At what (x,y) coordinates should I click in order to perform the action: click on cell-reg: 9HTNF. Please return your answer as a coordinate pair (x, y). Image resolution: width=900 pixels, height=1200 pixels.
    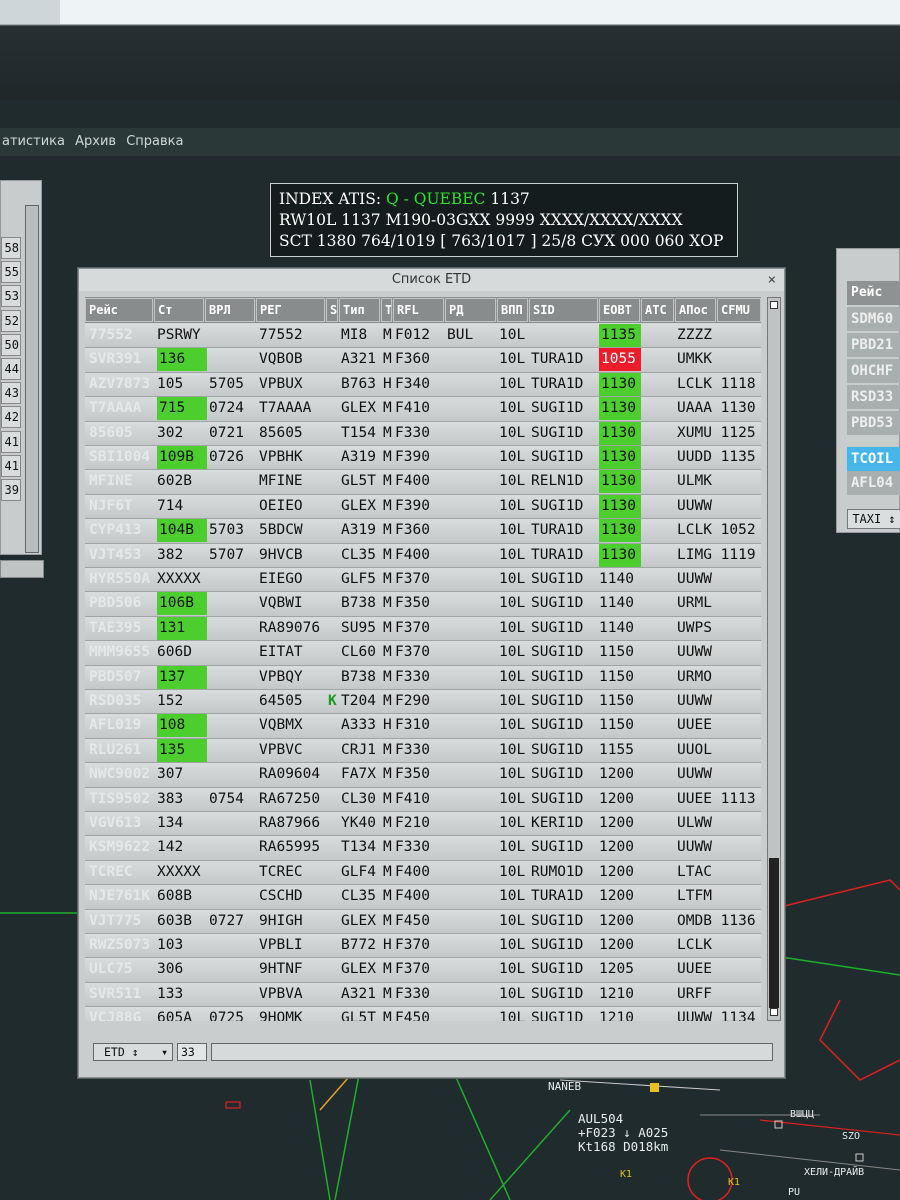
    Looking at the image, I should click on (281, 969).